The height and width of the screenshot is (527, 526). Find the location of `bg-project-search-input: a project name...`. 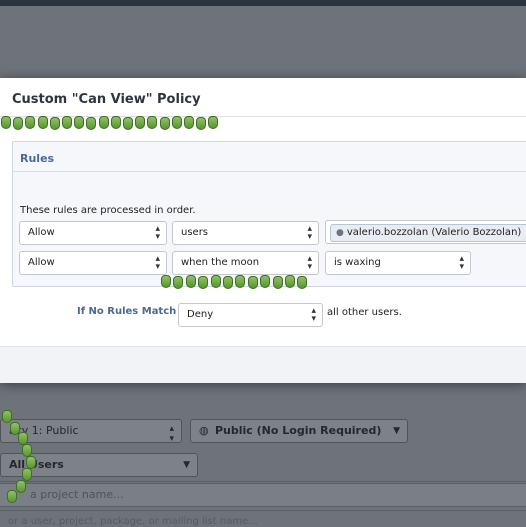

bg-project-search-input: a project name... is located at coordinates (263, 495).